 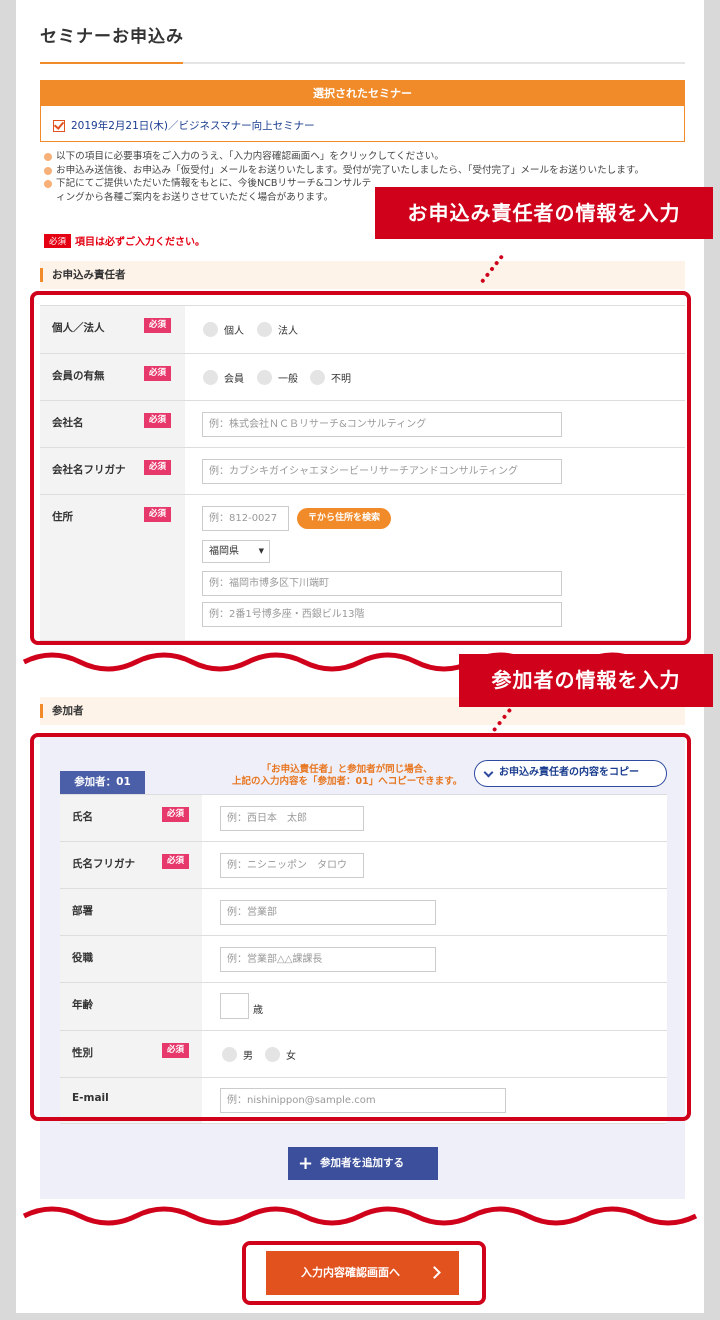 I want to click on annotation-callout-participants: 参加者の情報を入力, so click(x=586, y=680).